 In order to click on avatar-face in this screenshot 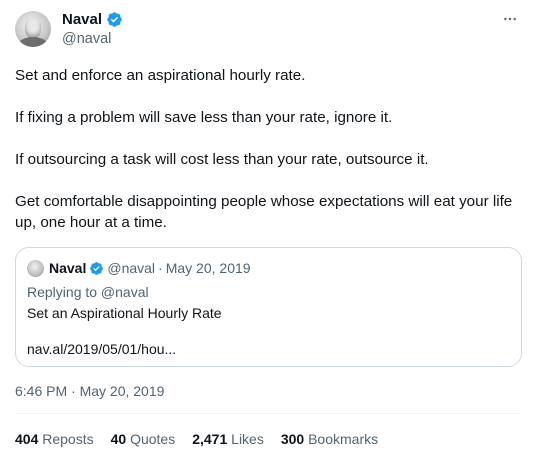, I will do `click(33, 28)`.